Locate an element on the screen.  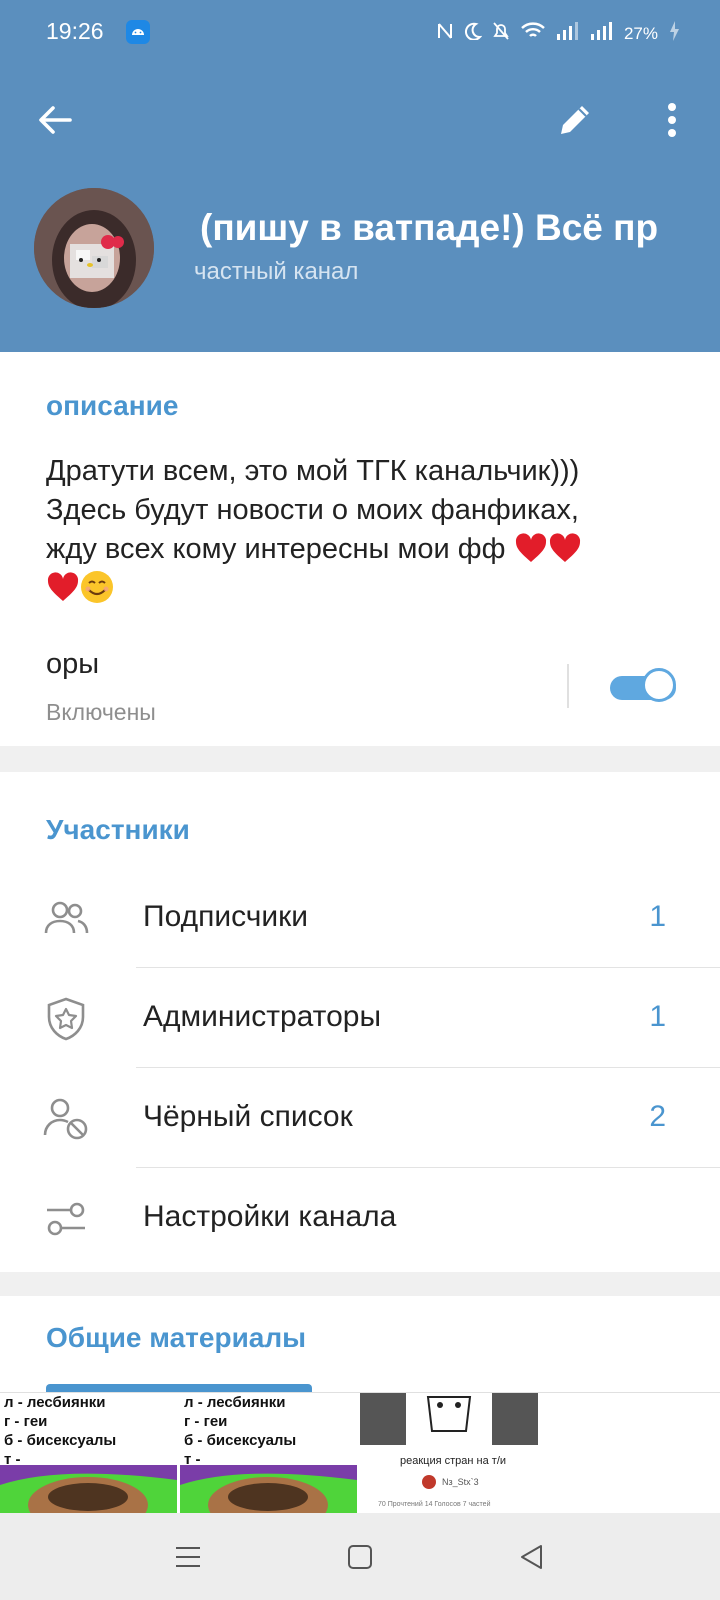
moon-icon is located at coordinates (473, 33).